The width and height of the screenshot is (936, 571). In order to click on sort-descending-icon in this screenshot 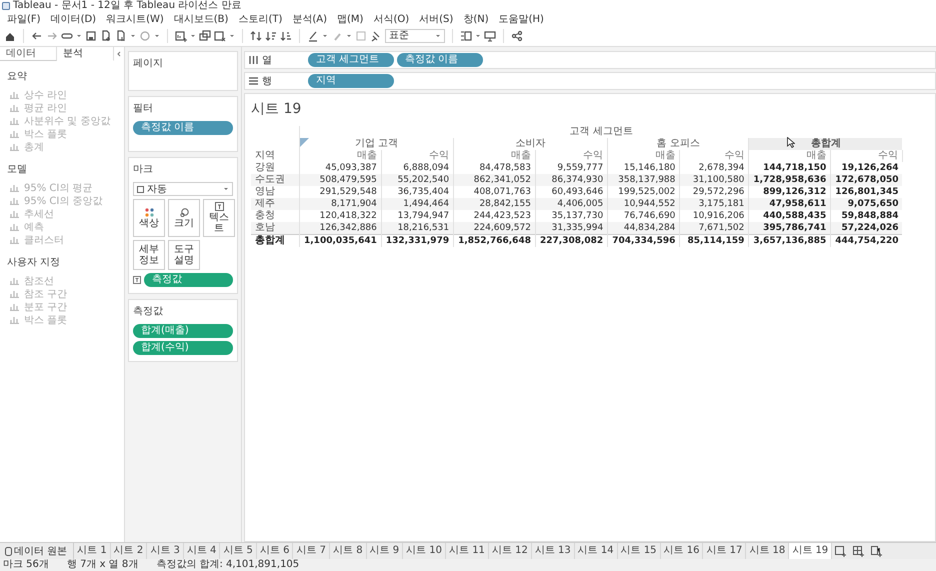, I will do `click(286, 36)`.